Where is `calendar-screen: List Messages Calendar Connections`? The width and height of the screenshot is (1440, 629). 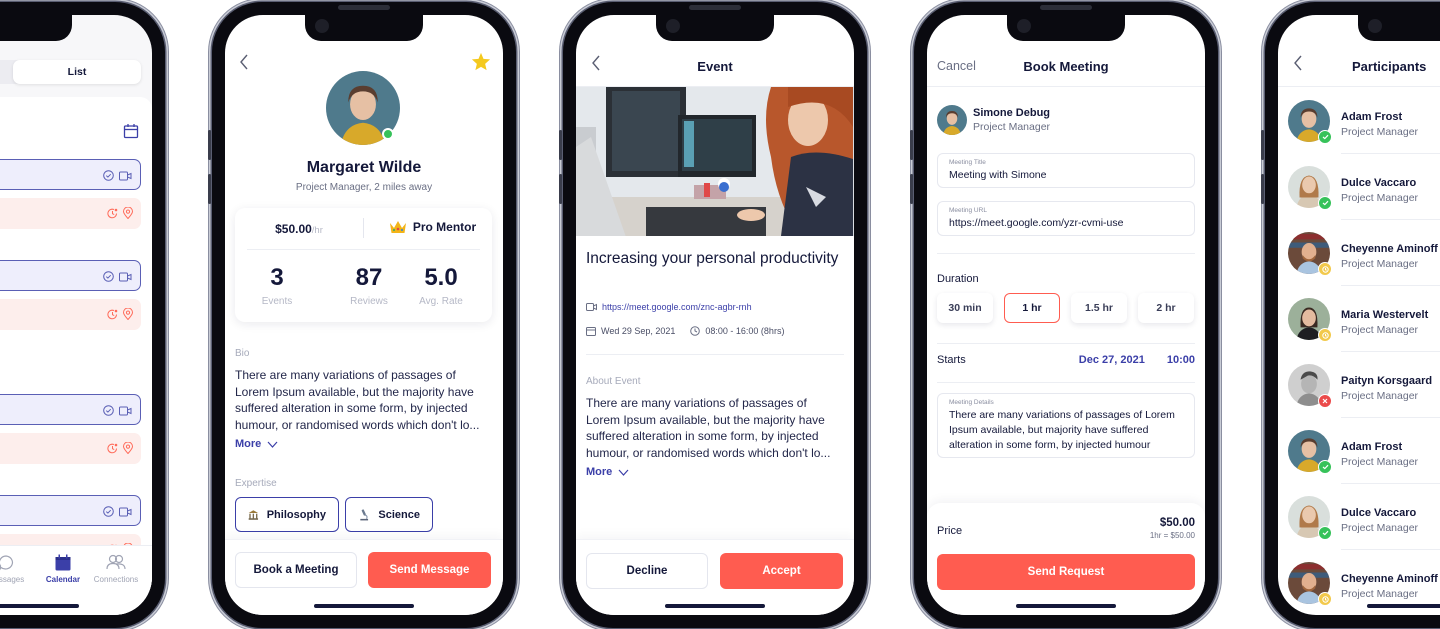 calendar-screen: List Messages Calendar Connections is located at coordinates (76, 315).